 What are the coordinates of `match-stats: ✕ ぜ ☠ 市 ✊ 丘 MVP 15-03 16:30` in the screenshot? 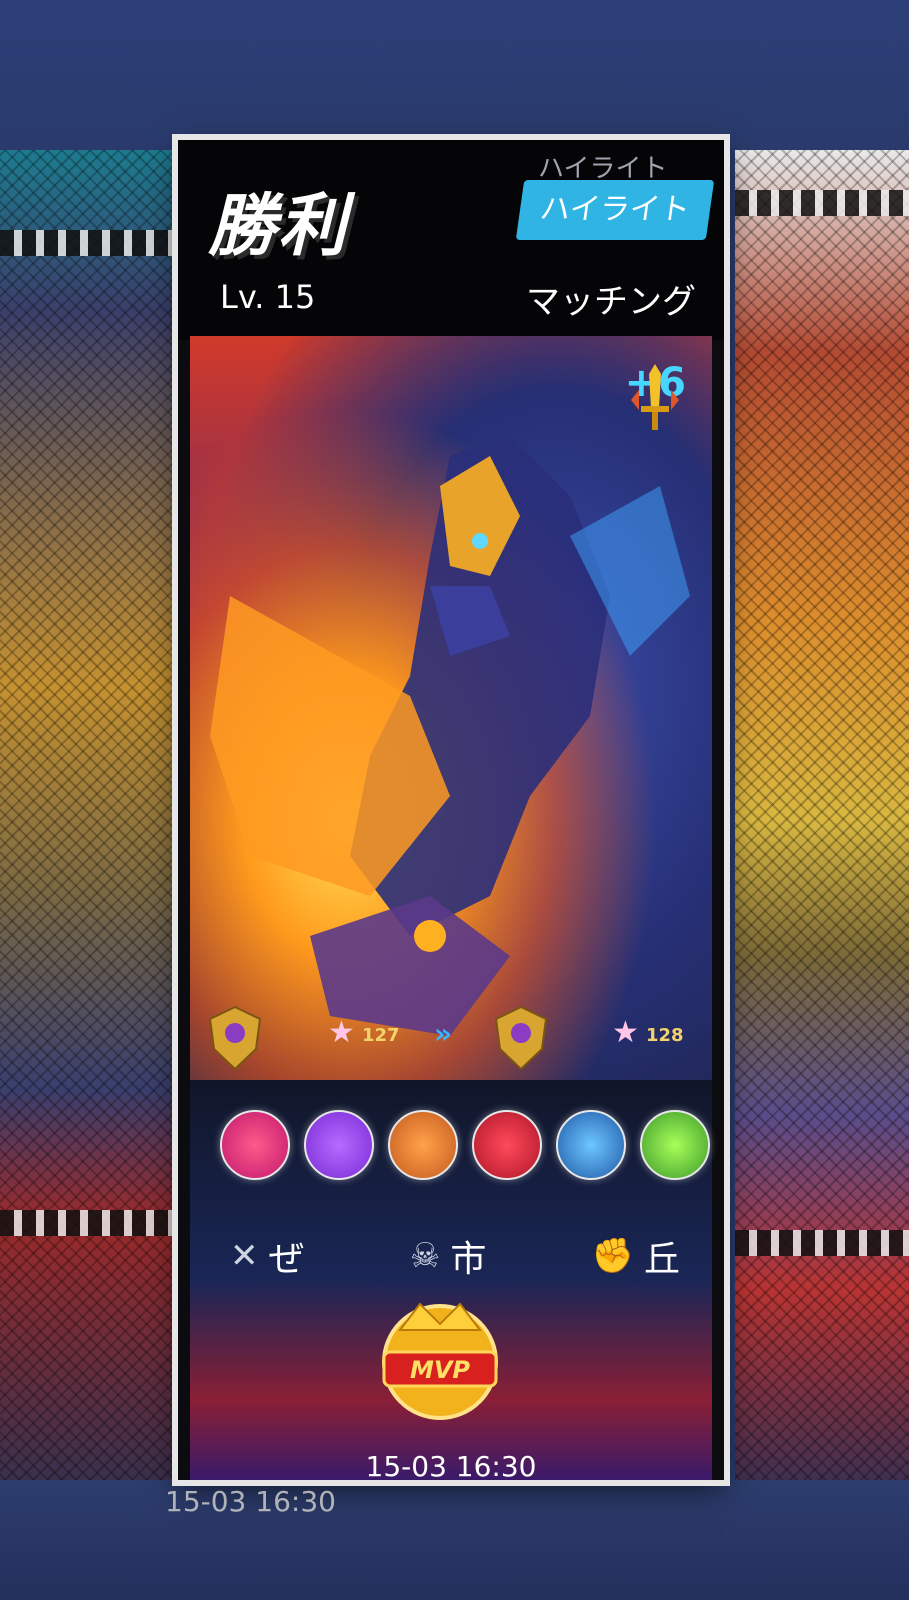 It's located at (451, 1281).